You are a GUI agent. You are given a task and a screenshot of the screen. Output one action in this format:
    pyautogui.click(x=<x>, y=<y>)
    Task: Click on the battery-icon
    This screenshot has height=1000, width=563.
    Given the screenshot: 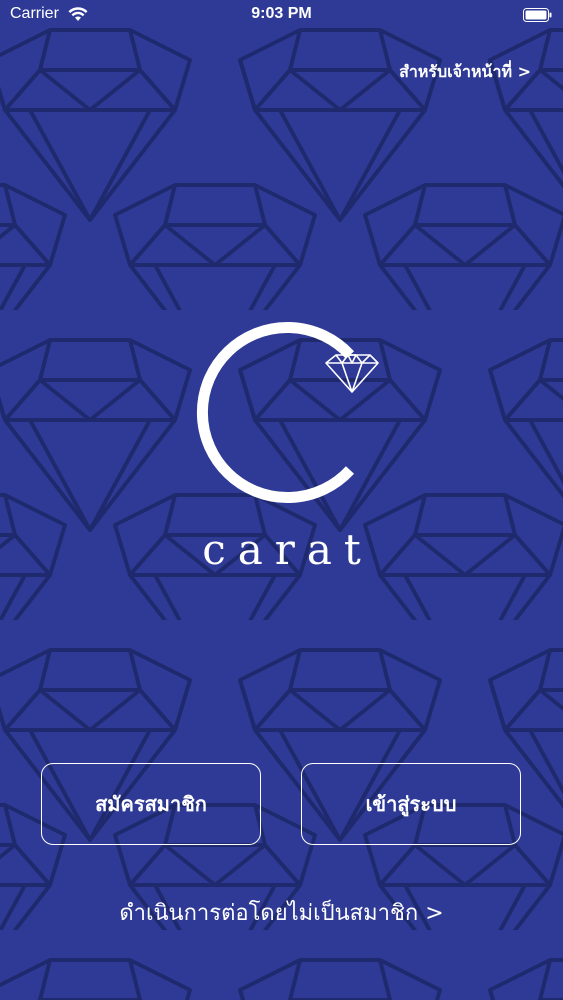 What is the action you would take?
    pyautogui.click(x=537, y=15)
    